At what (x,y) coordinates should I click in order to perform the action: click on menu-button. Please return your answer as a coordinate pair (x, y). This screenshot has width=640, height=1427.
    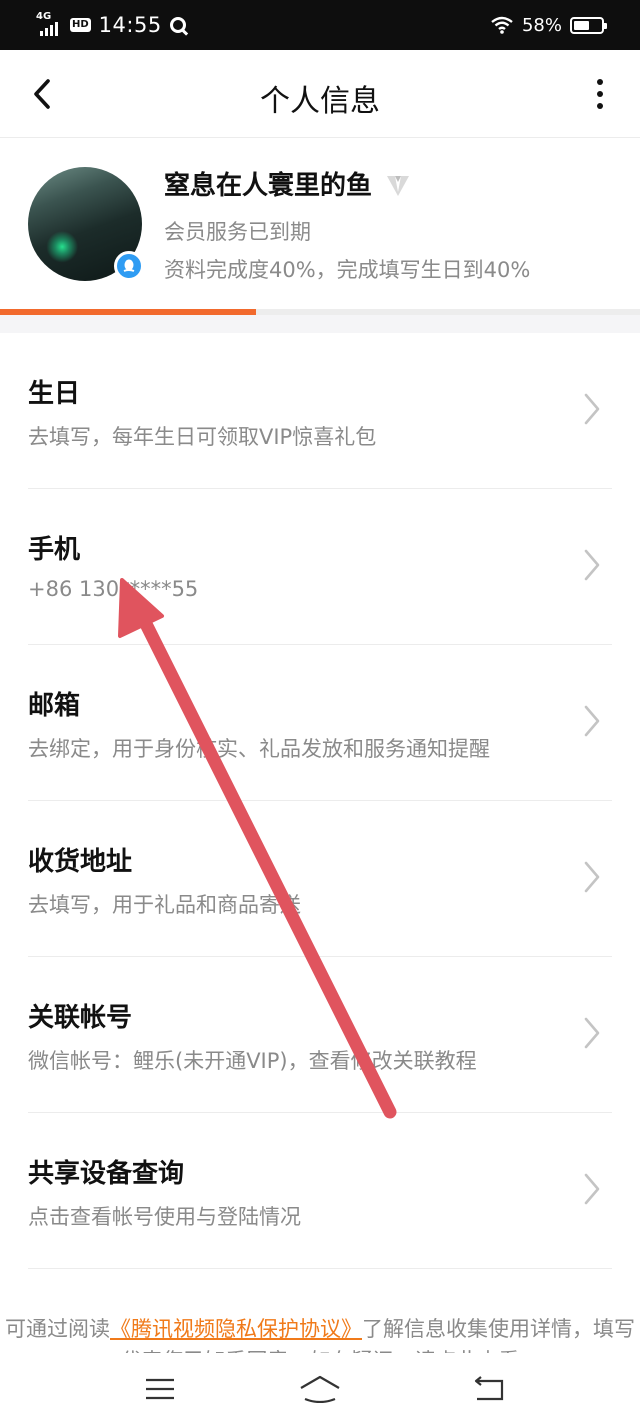
    Looking at the image, I should click on (160, 1389).